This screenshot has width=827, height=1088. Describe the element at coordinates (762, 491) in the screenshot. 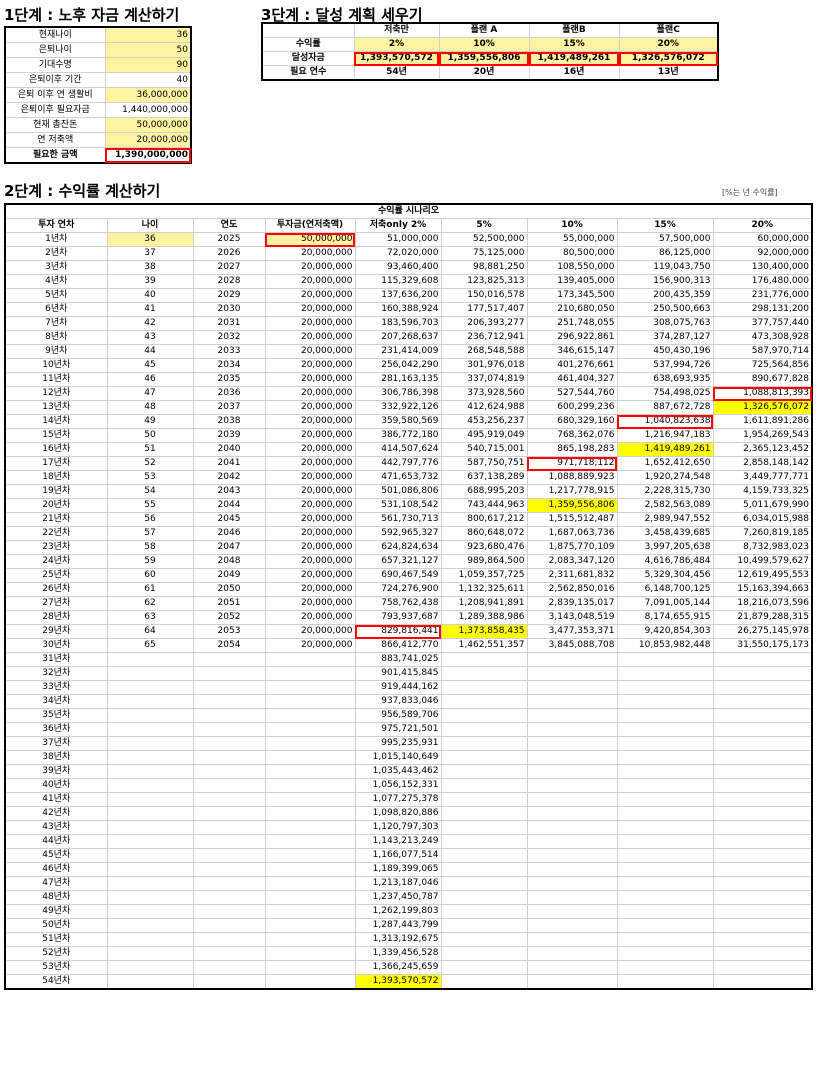

I see `table-cell: 4,159,733,325` at that location.